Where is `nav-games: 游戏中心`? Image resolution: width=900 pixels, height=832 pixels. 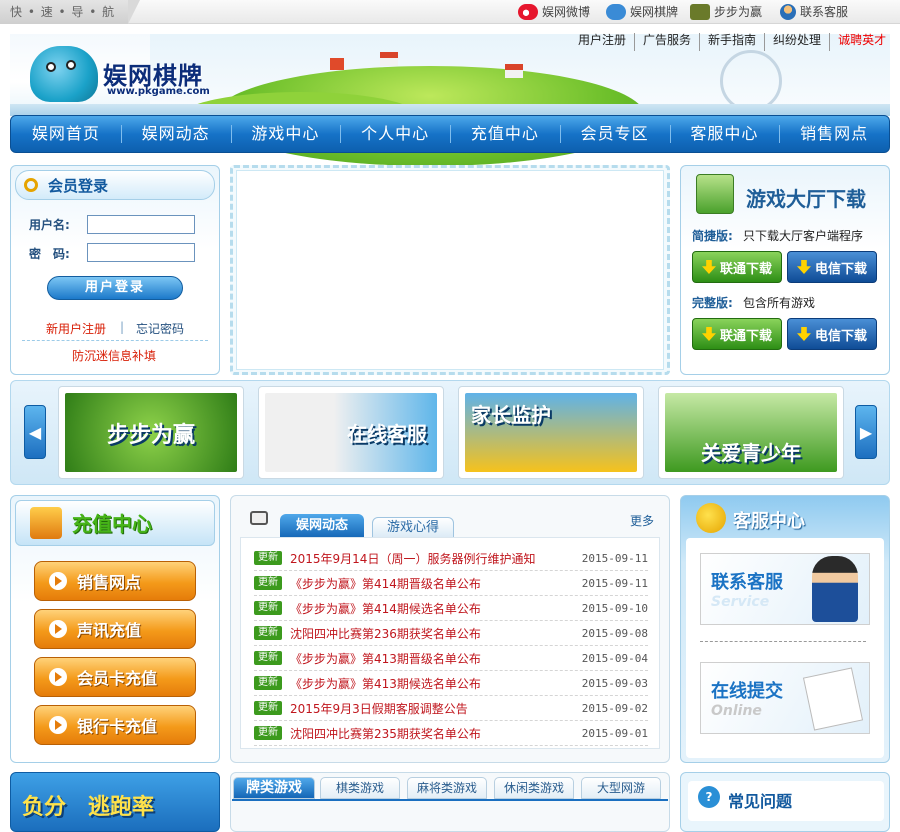 nav-games: 游戏中心 is located at coordinates (285, 134).